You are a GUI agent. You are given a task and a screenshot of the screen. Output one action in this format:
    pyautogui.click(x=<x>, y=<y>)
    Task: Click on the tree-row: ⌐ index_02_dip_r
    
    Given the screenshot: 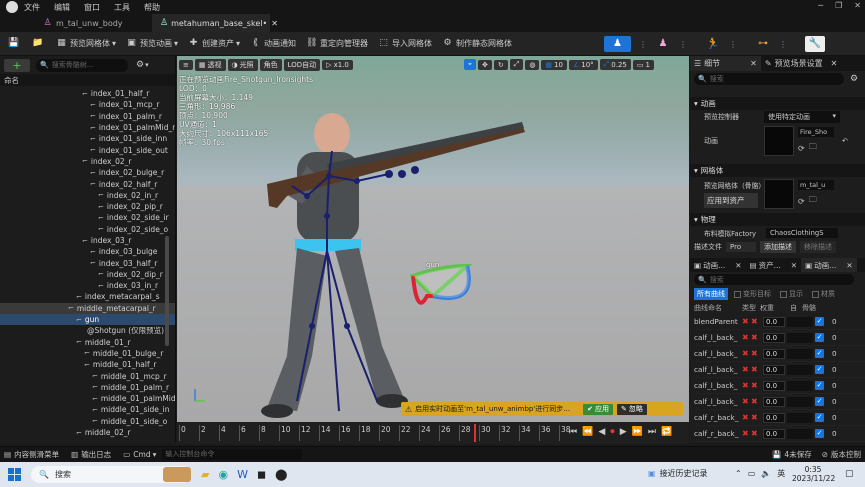 What is the action you would take?
    pyautogui.click(x=87, y=274)
    